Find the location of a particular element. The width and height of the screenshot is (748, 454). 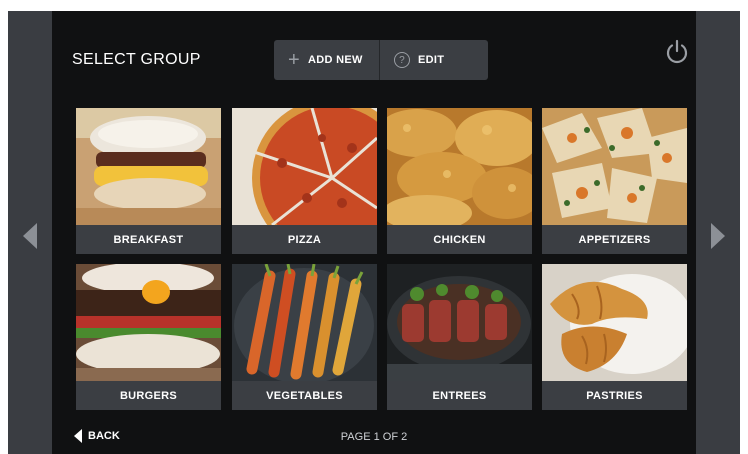

next-page-panel is located at coordinates (718, 232).